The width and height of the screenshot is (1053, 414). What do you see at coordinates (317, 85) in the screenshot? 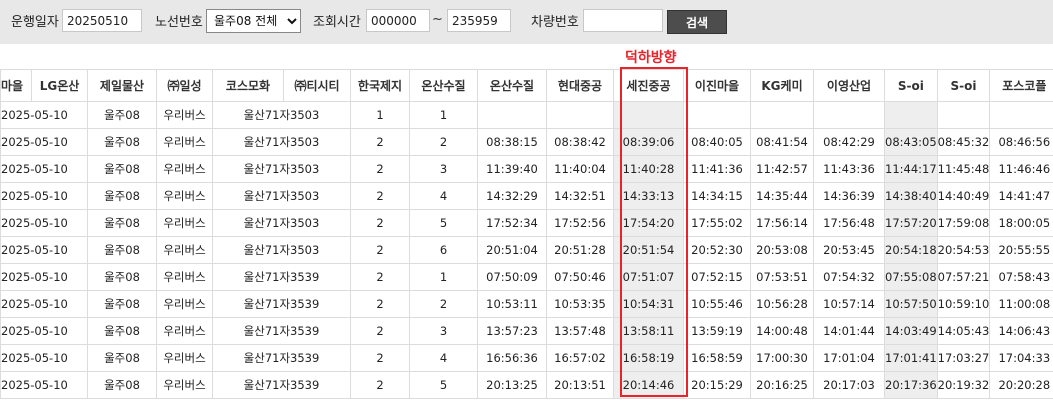
I see `column-header: ㈜티시티` at bounding box center [317, 85].